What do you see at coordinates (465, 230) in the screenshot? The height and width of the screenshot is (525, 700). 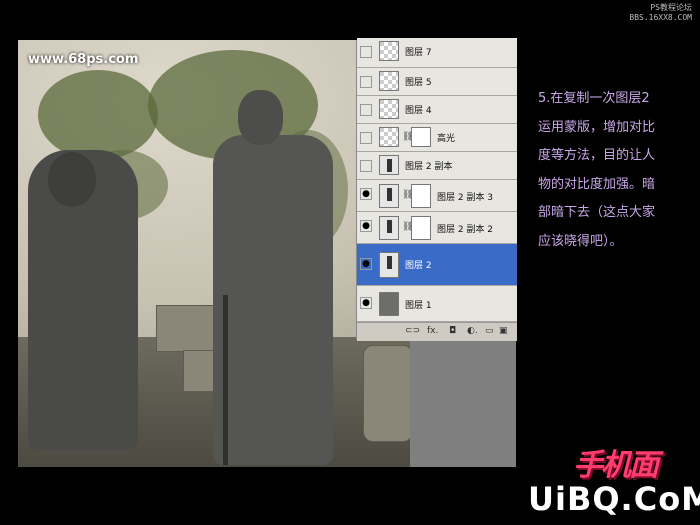 I see `layer-name: 图层 2 副本 2` at bounding box center [465, 230].